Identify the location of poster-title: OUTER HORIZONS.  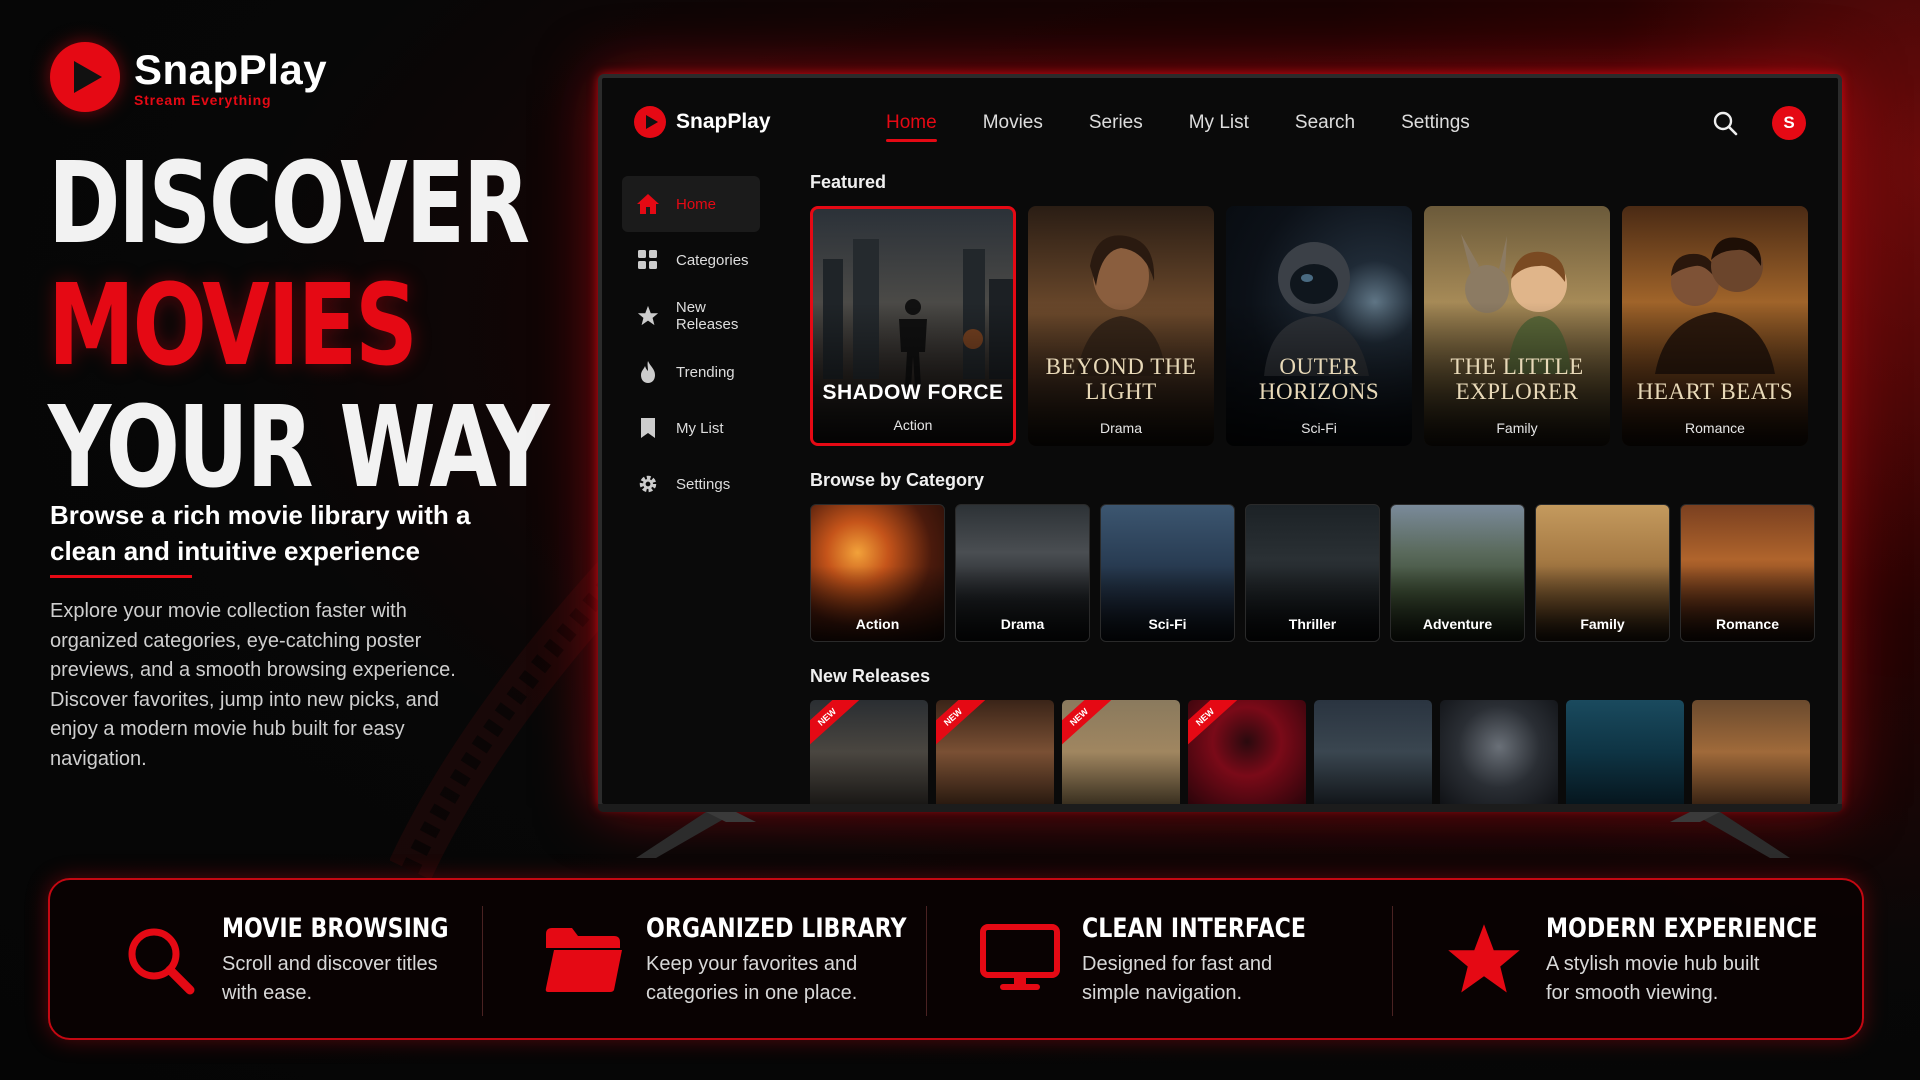
(1319, 379).